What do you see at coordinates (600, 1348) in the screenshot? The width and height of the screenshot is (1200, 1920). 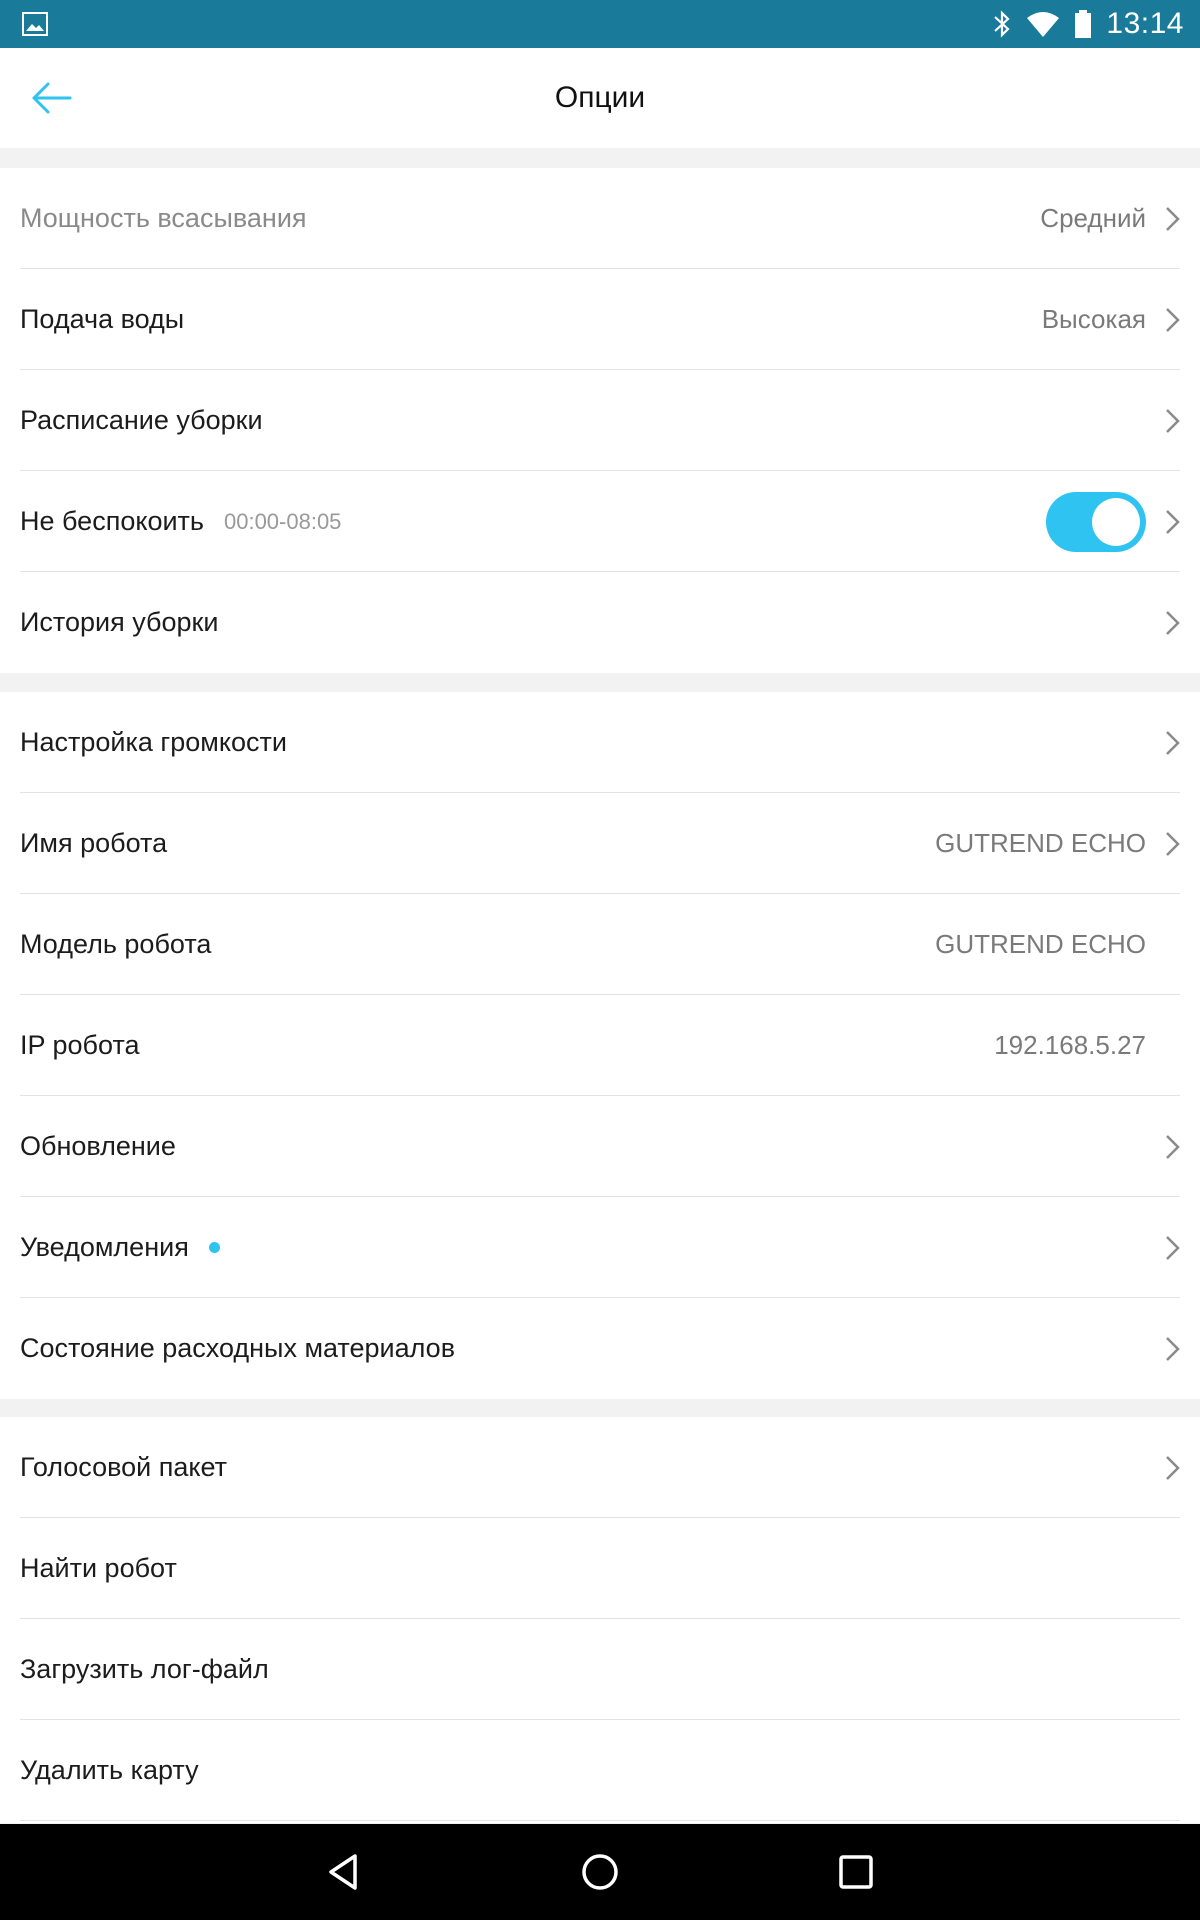 I see `row-consumables-status: Состояние расходных материалов` at bounding box center [600, 1348].